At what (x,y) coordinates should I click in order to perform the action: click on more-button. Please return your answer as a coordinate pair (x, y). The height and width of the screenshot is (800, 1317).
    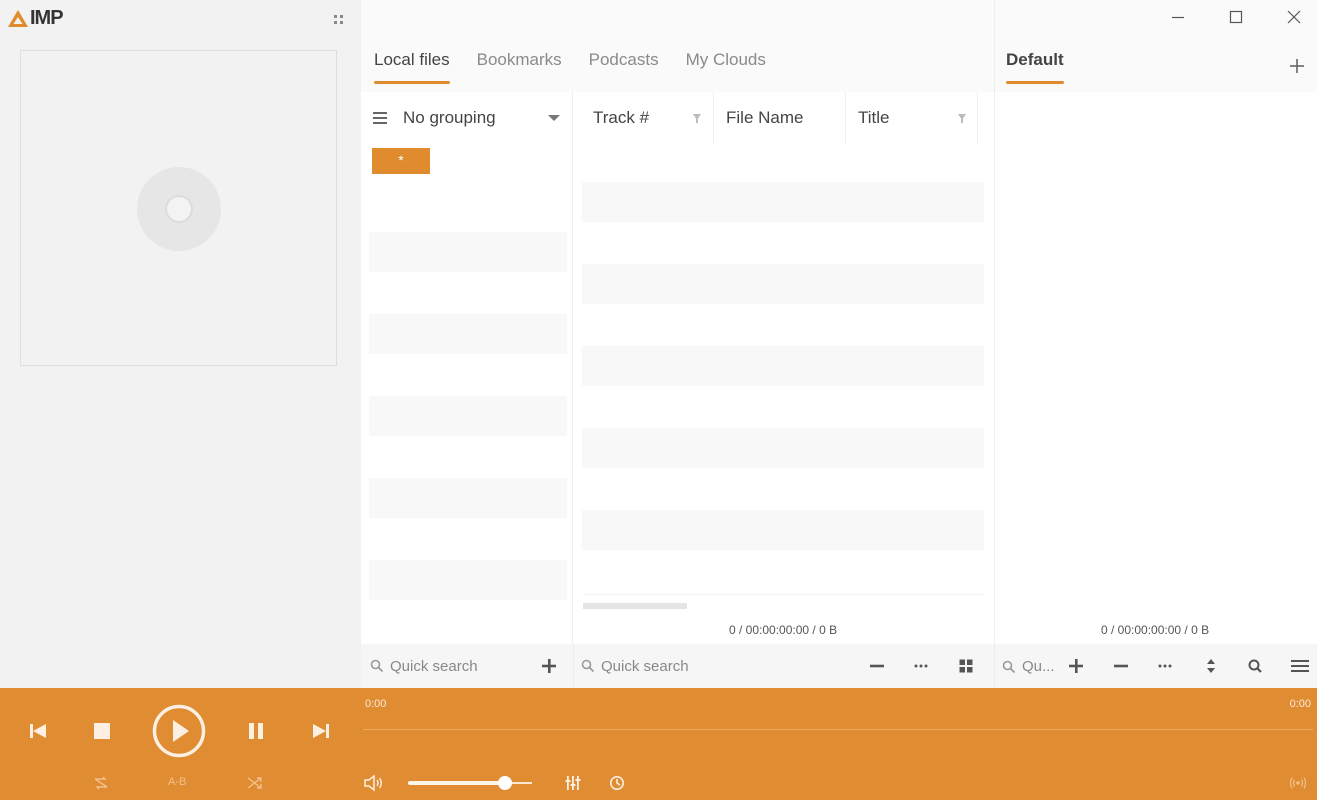
    Looking at the image, I should click on (921, 666).